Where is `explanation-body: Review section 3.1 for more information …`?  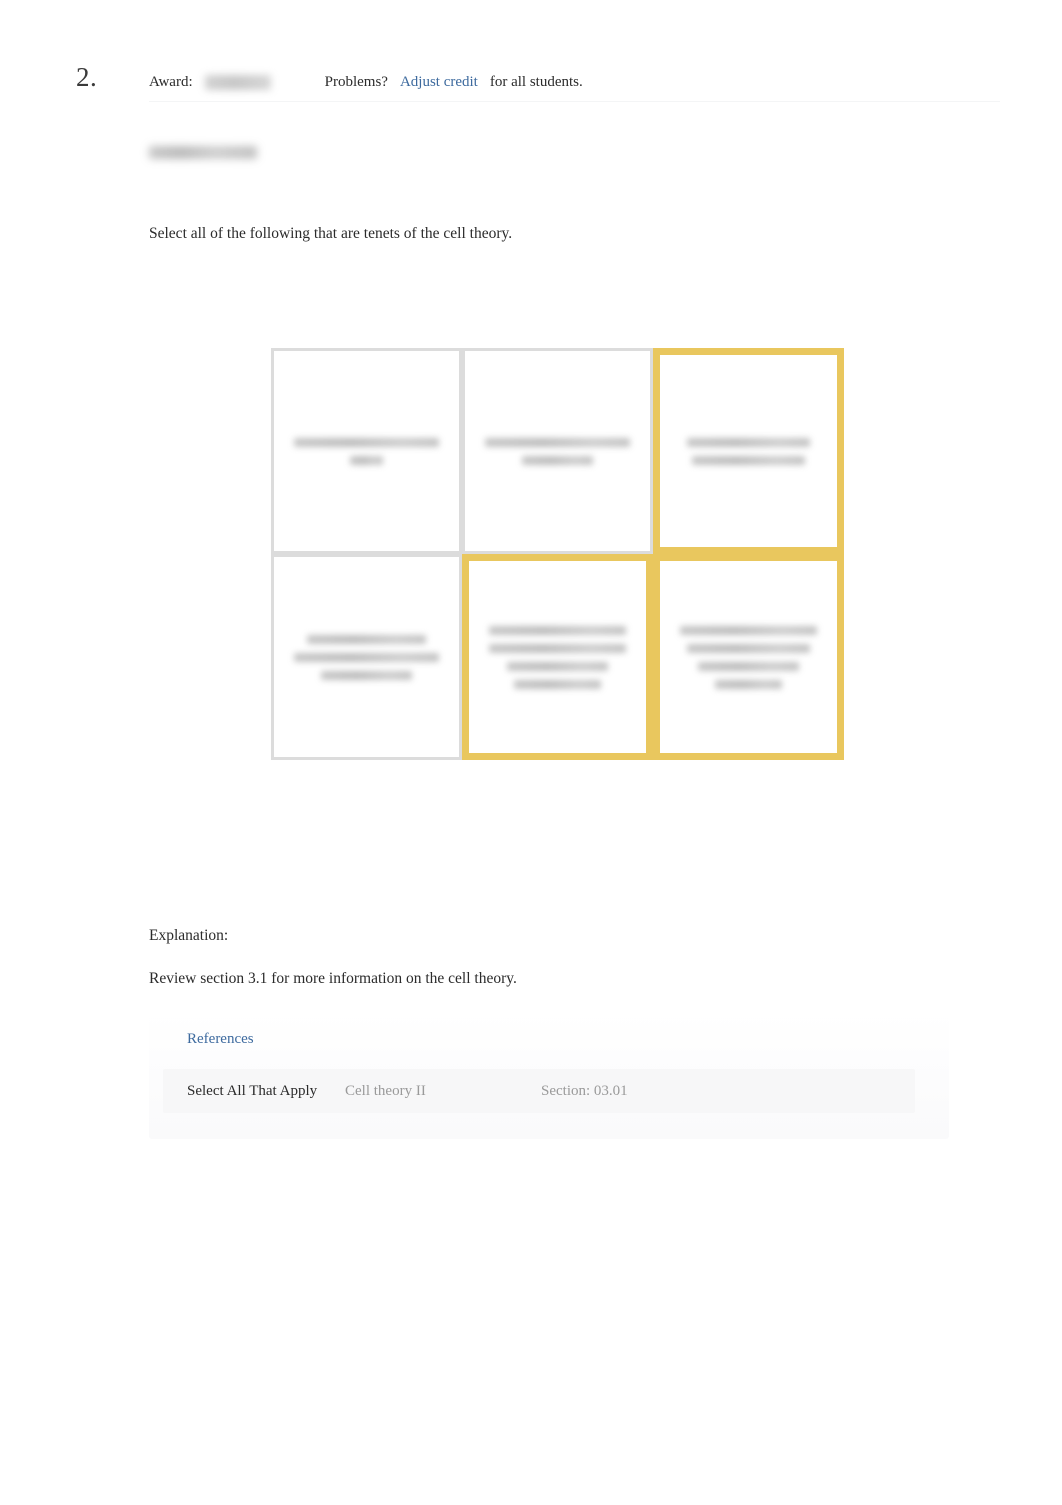
explanation-body: Review section 3.1 for more information … is located at coordinates (333, 978).